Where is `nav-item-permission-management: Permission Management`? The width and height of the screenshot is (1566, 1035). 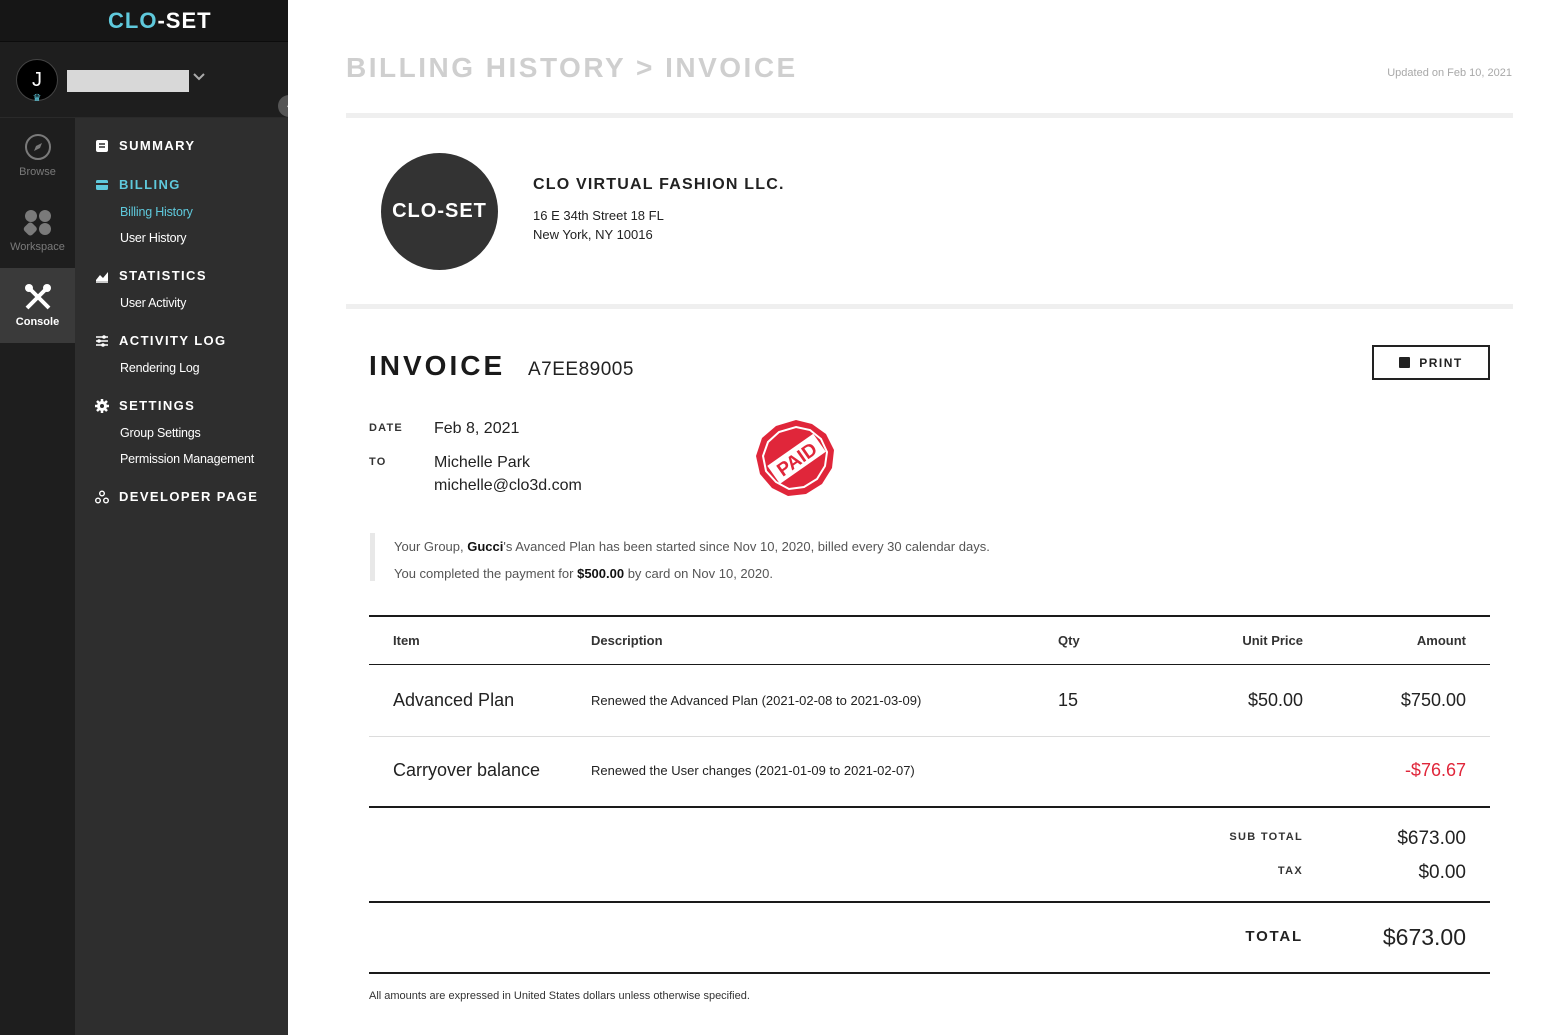
nav-item-permission-management: Permission Management is located at coordinates (187, 459).